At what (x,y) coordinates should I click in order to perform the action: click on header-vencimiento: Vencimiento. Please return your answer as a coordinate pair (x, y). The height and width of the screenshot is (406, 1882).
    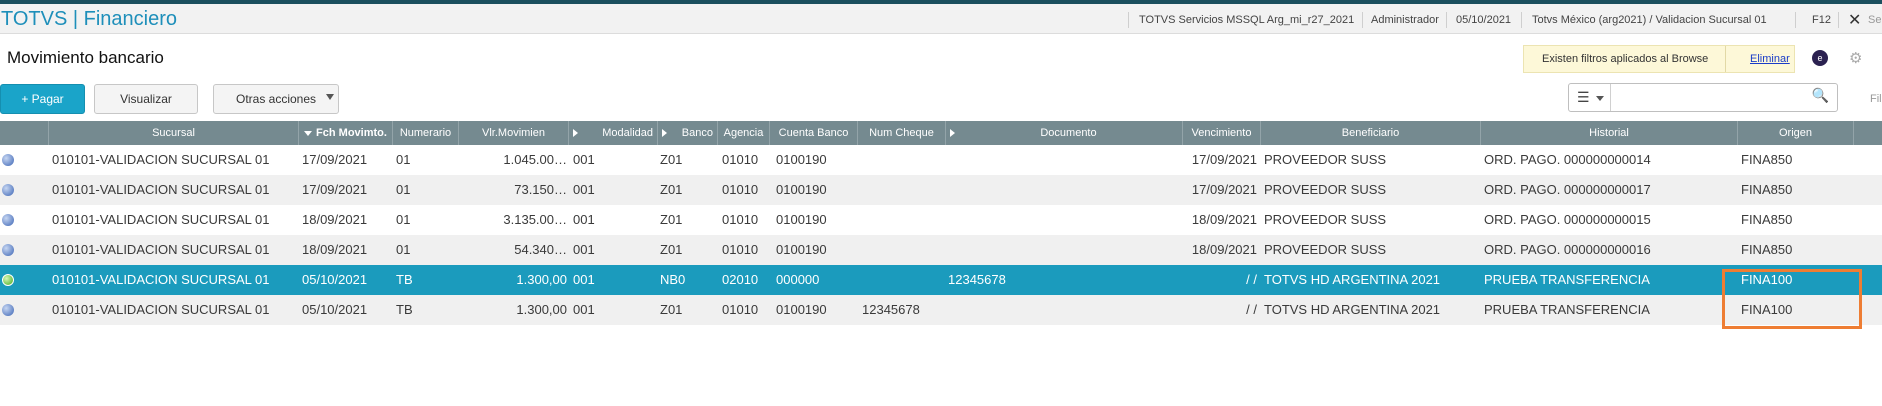
    Looking at the image, I should click on (1222, 133).